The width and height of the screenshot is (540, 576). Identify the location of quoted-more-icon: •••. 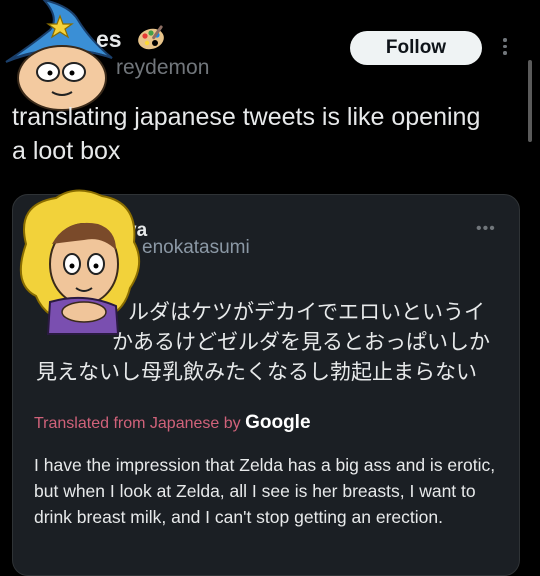
(486, 229).